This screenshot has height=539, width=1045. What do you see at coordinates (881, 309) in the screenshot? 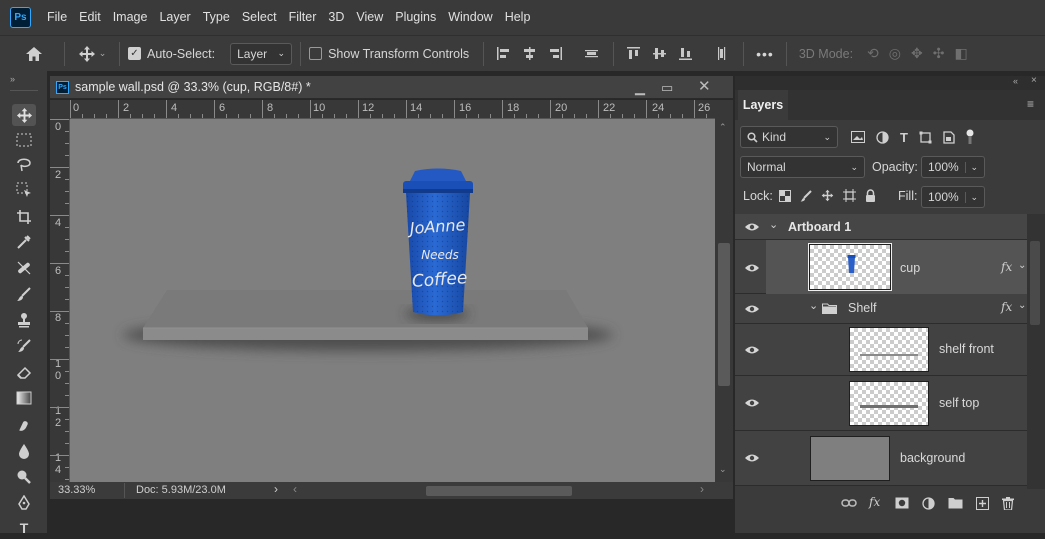
I see `layer-row-shelf-group: ⌄ Shelf fx` at bounding box center [881, 309].